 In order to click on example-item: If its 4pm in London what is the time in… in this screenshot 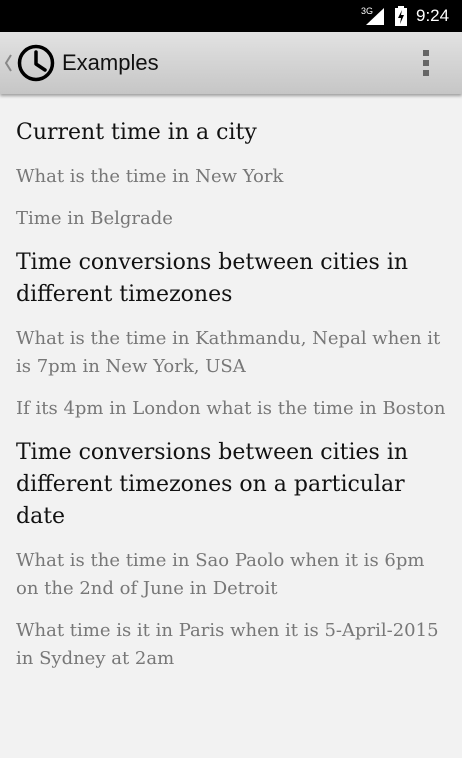, I will do `click(231, 409)`.